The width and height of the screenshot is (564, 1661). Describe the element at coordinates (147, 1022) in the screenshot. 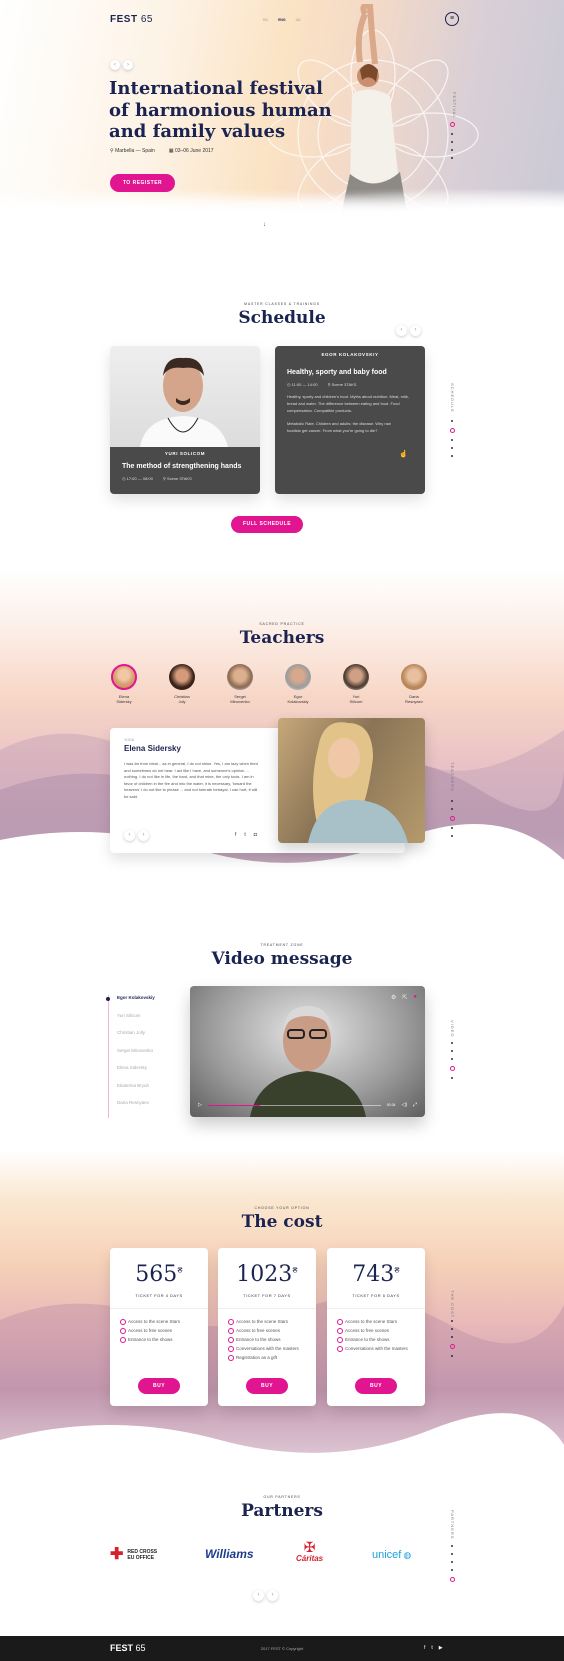

I see `playlist-item: Yuri Silicom` at that location.